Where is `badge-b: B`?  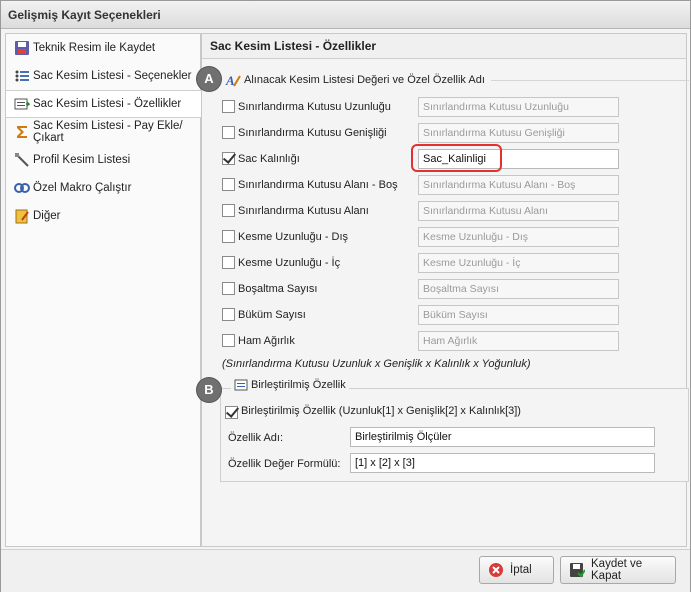 badge-b: B is located at coordinates (209, 390).